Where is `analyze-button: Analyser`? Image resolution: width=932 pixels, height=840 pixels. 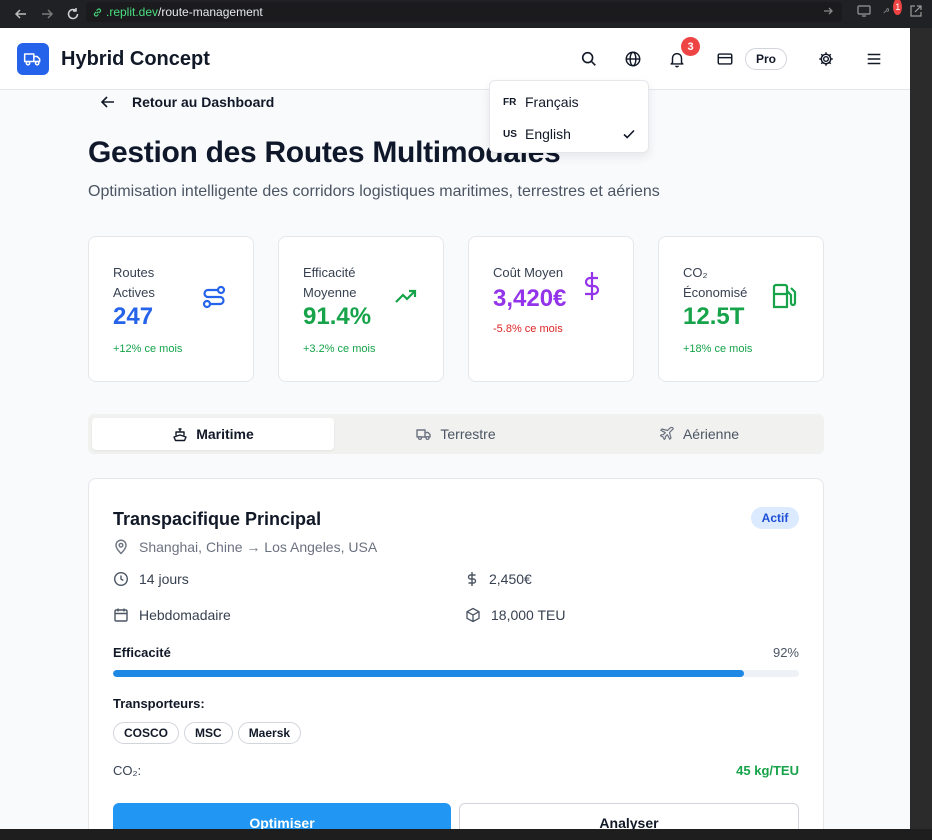
analyze-button: Analyser is located at coordinates (629, 816).